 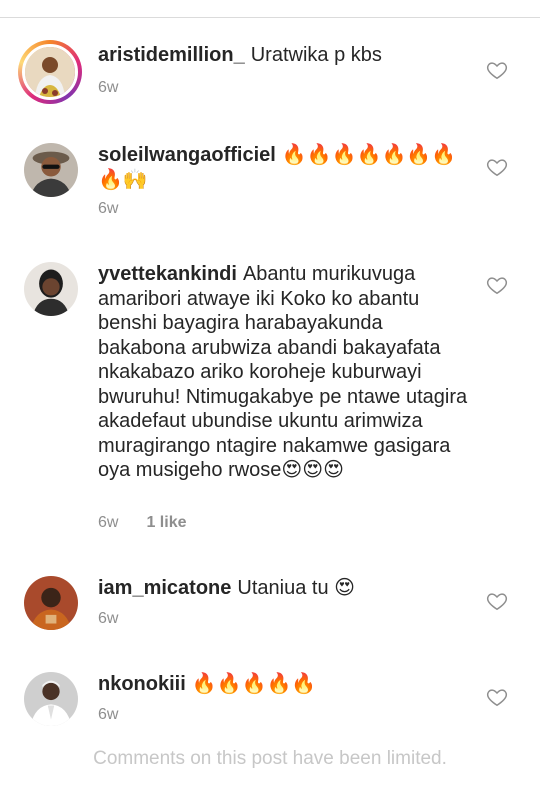 What do you see at coordinates (270, 758) in the screenshot?
I see `comments-limited-notice: Comments on this post have been limited.` at bounding box center [270, 758].